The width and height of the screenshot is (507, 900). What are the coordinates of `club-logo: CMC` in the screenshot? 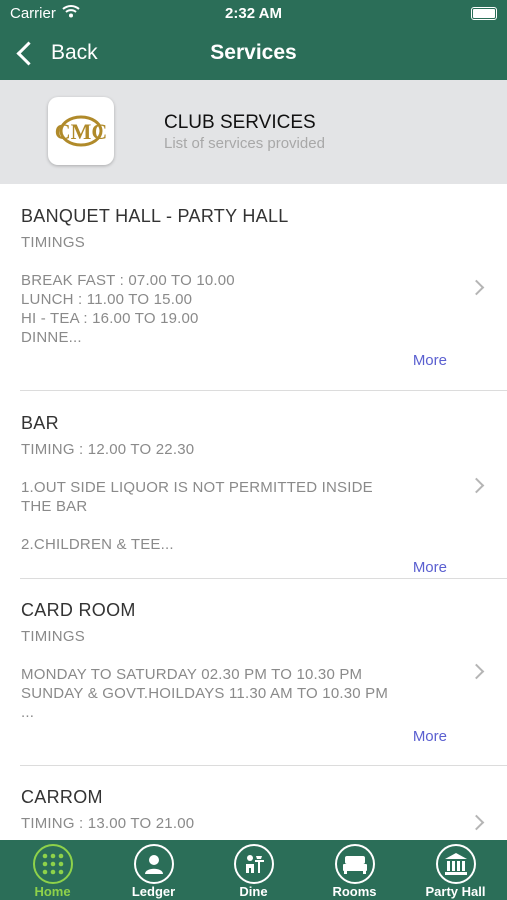 It's located at (81, 131).